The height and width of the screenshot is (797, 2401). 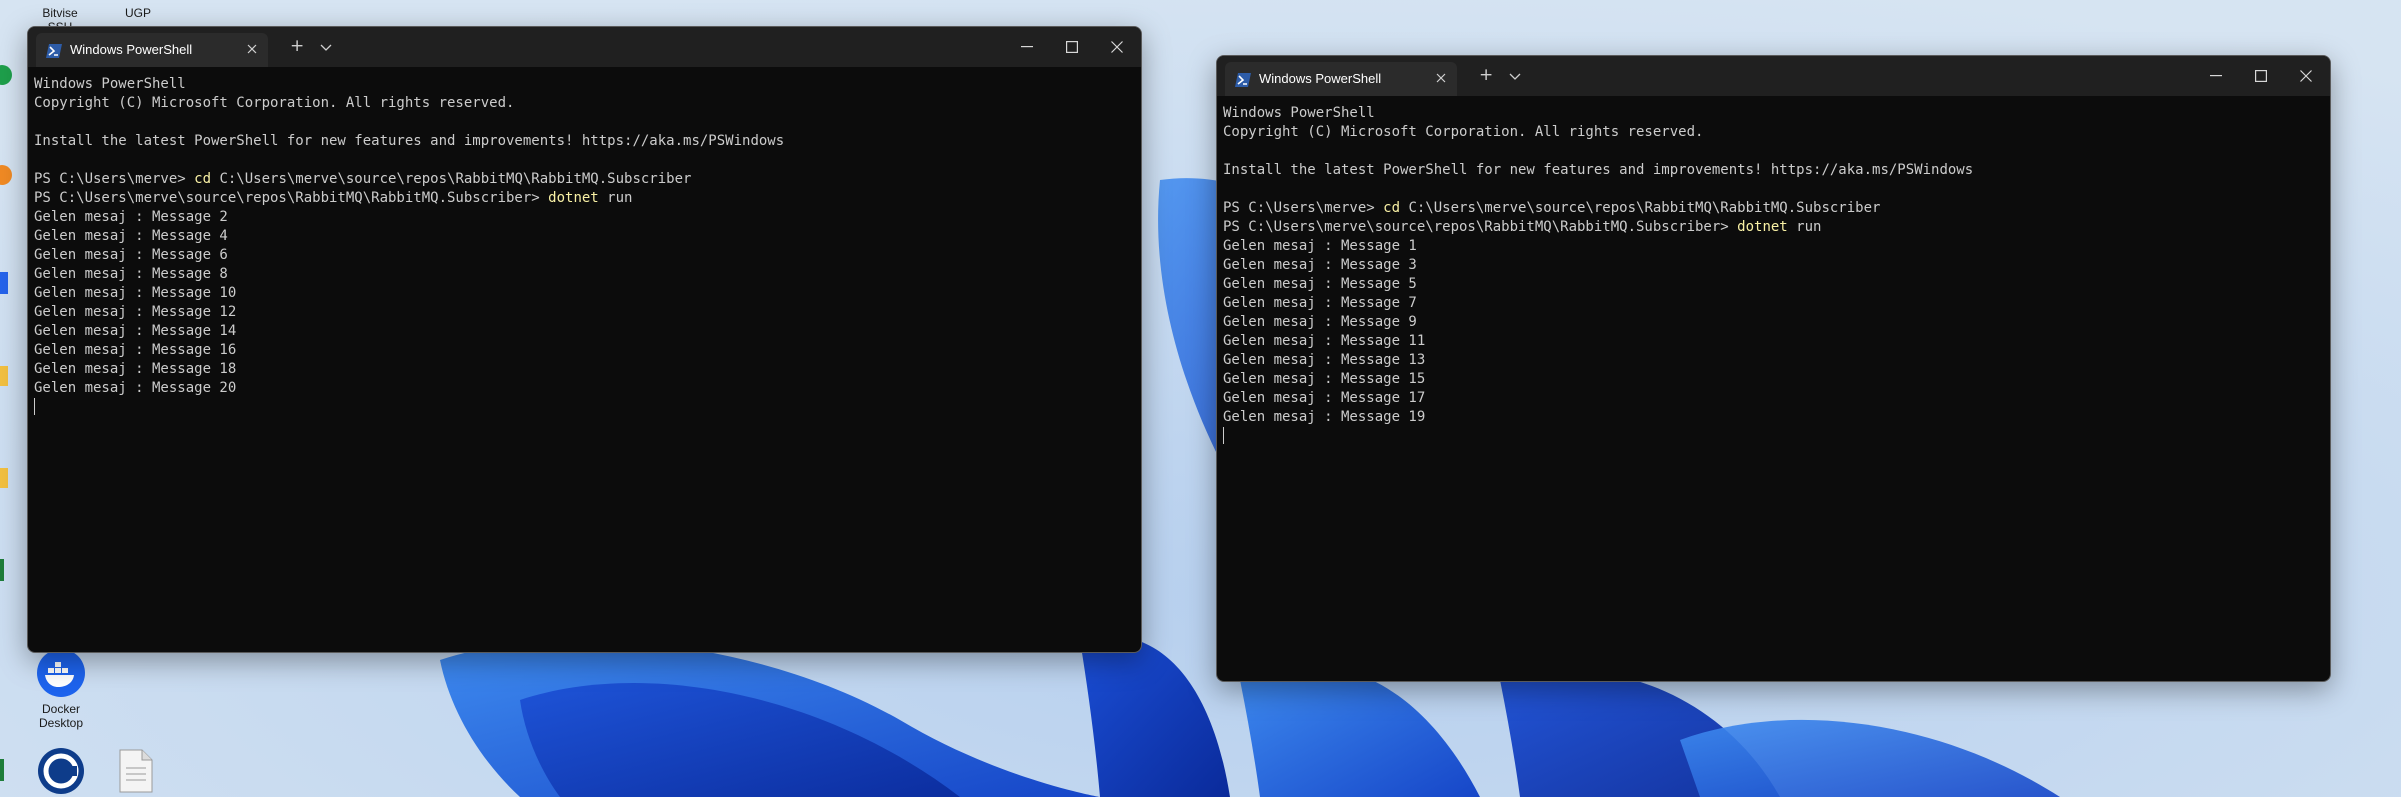 I want to click on terminal-text: Gelen mesaj : Message 16, so click(x=135, y=350).